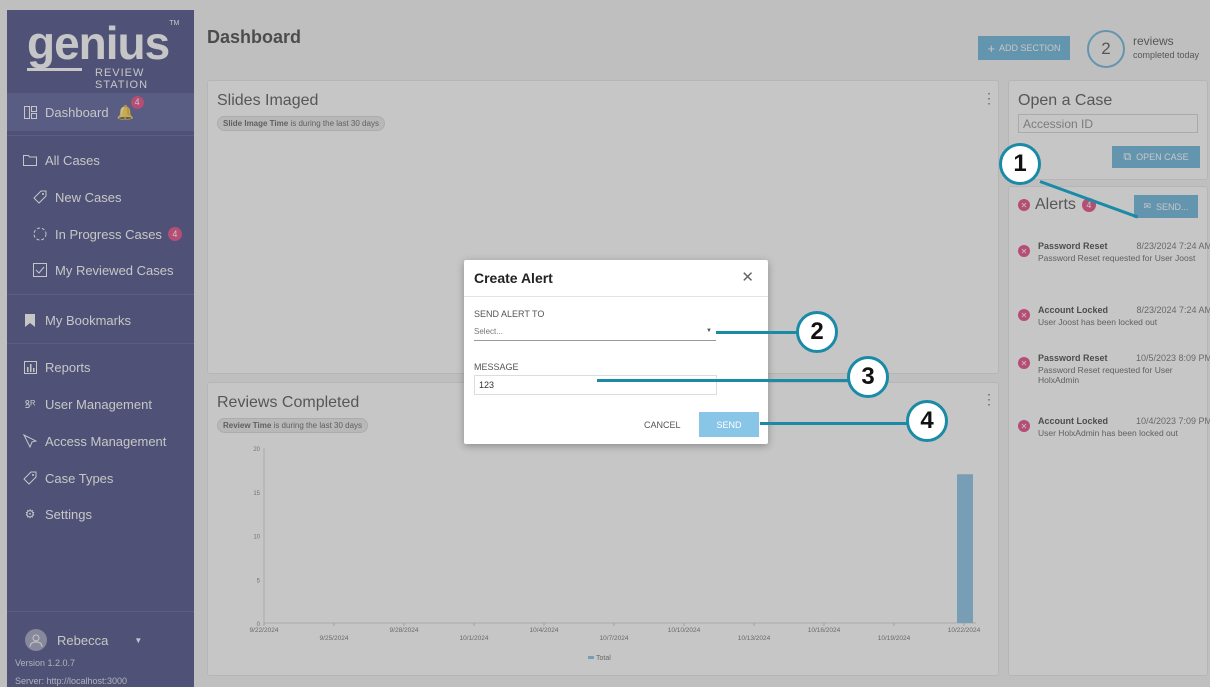 Image resolution: width=1210 pixels, height=687 pixels. What do you see at coordinates (709, 331) in the screenshot?
I see `chevron-down-icon: ▼` at bounding box center [709, 331].